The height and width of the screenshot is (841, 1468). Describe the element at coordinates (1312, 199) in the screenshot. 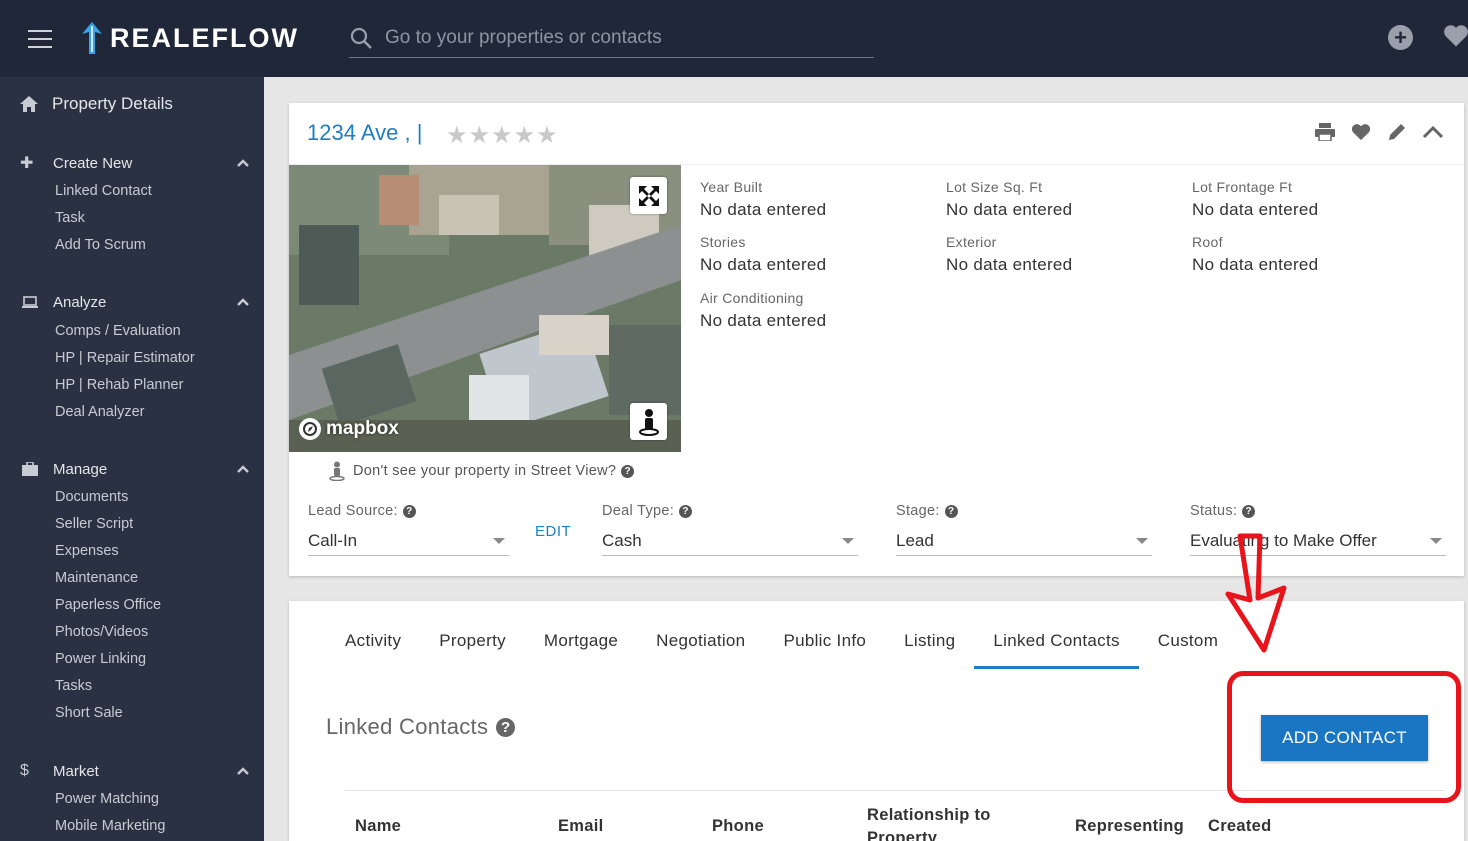

I see `attr-lot-frontage: Lot Frontage Ft No data entered` at that location.